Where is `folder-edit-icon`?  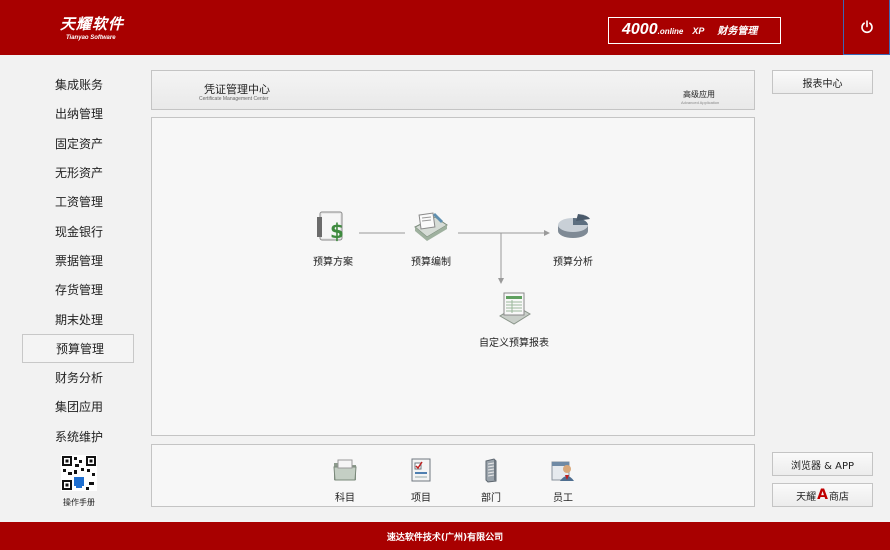
folder-edit-icon is located at coordinates (431, 226).